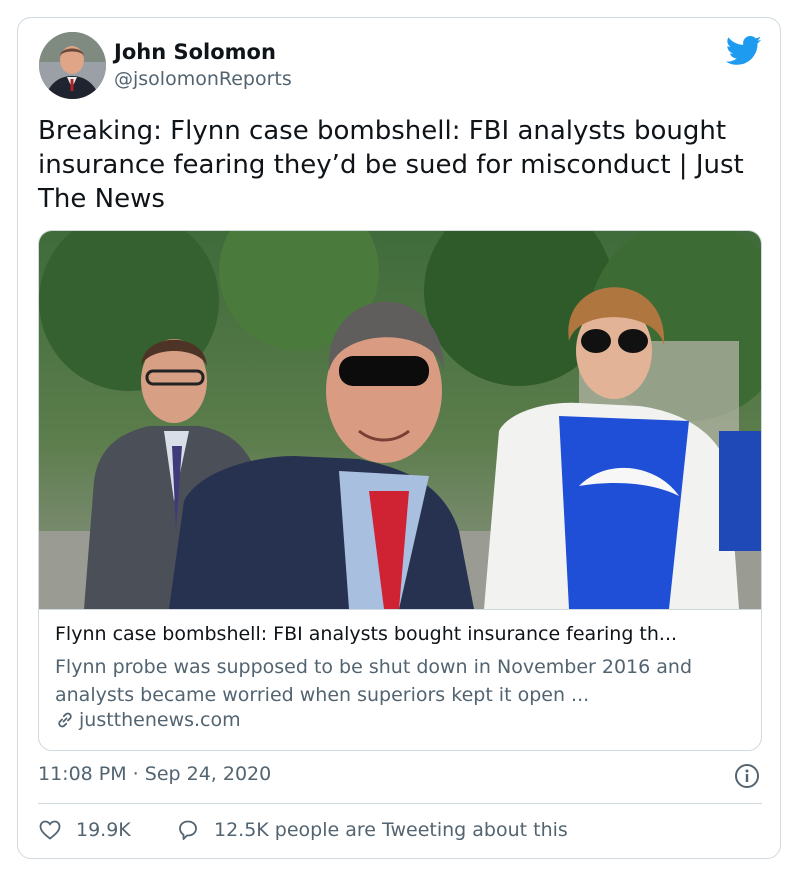 The width and height of the screenshot is (800, 878). Describe the element at coordinates (72, 65) in the screenshot. I see `avatar` at that location.